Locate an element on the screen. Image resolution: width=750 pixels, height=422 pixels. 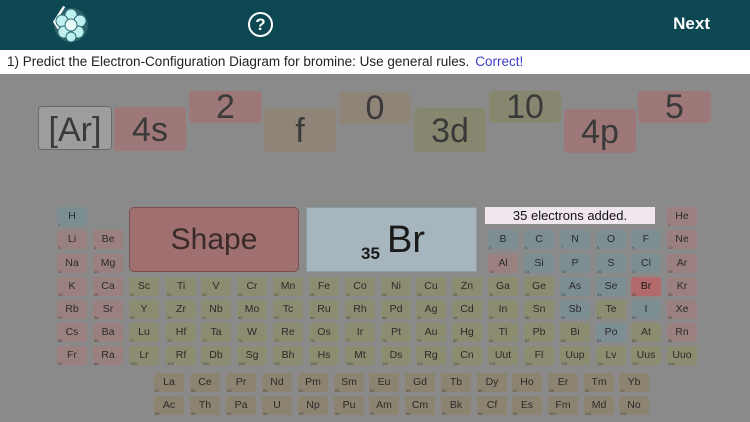
config-count-f: 0 is located at coordinates (375, 108).